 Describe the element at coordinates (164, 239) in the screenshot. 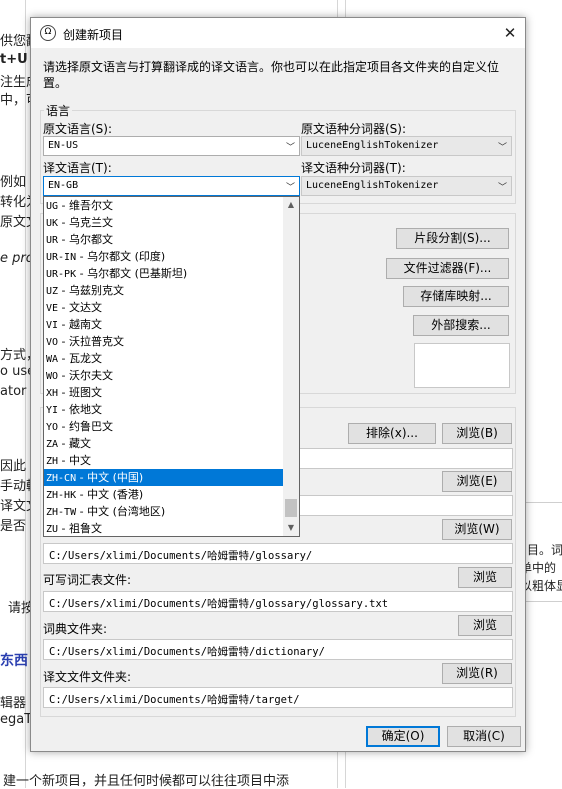

I see `language-option: UR - 乌尔都文` at that location.